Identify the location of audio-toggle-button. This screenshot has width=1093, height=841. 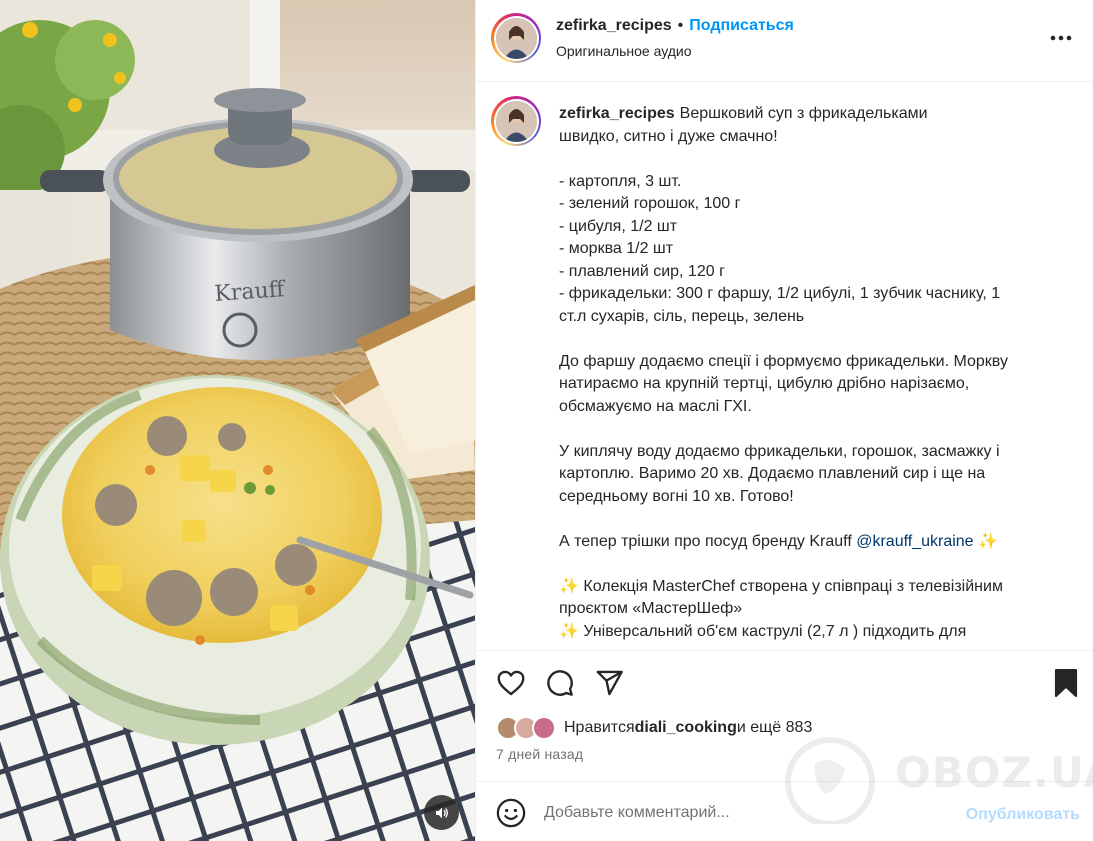
(441, 812).